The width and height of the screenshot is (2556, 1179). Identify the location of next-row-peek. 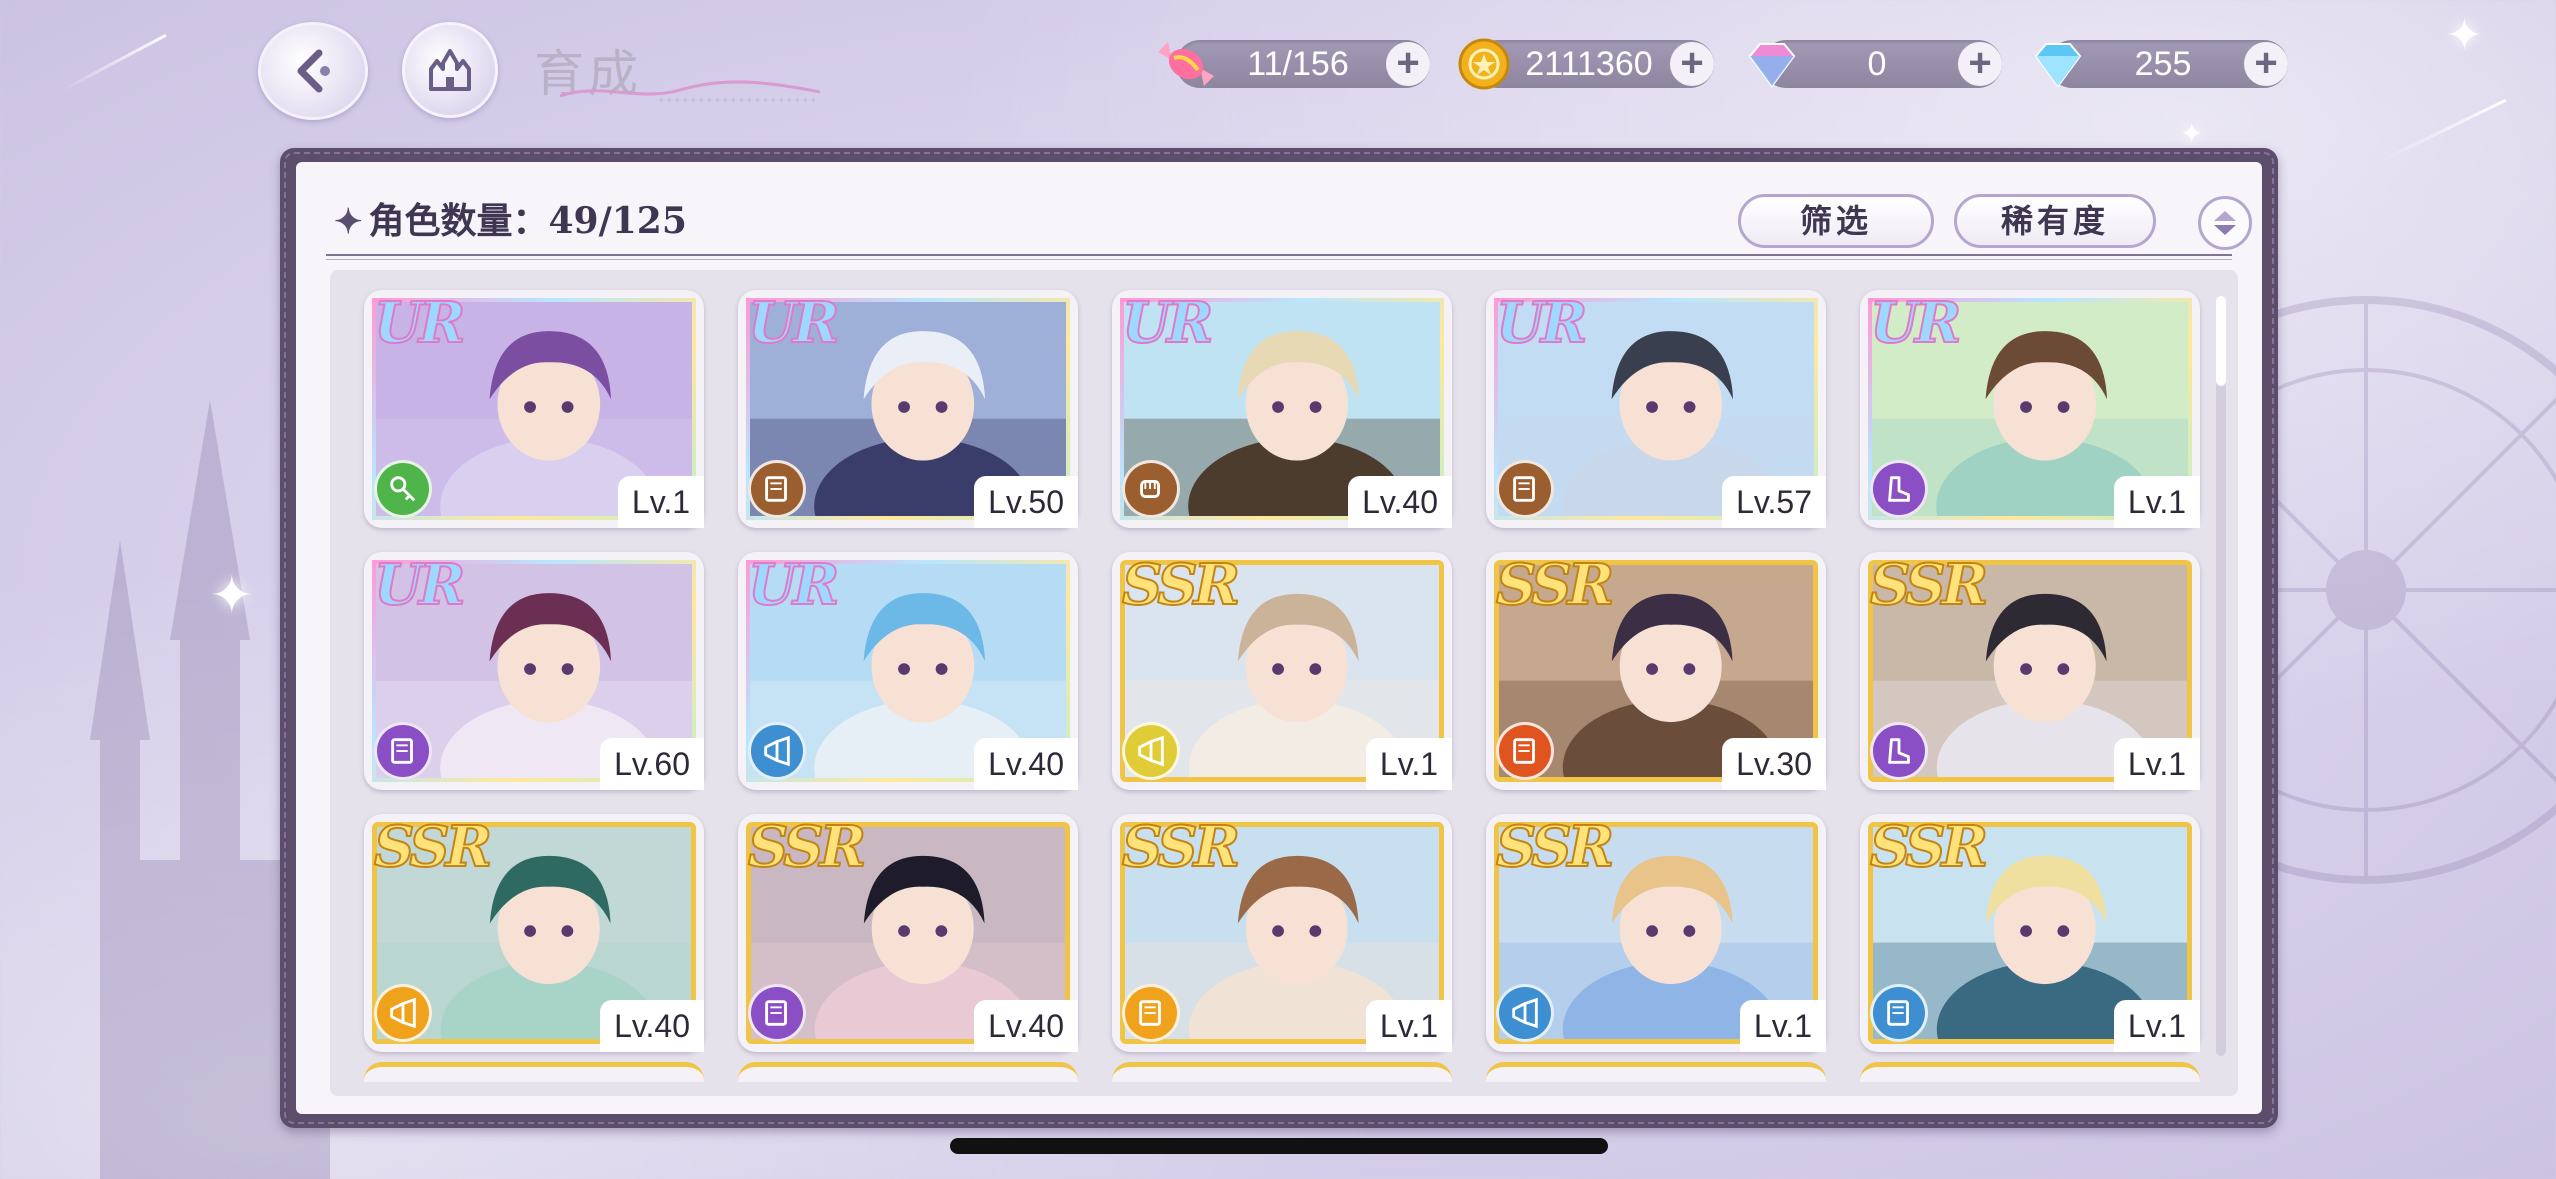
(1284, 1072).